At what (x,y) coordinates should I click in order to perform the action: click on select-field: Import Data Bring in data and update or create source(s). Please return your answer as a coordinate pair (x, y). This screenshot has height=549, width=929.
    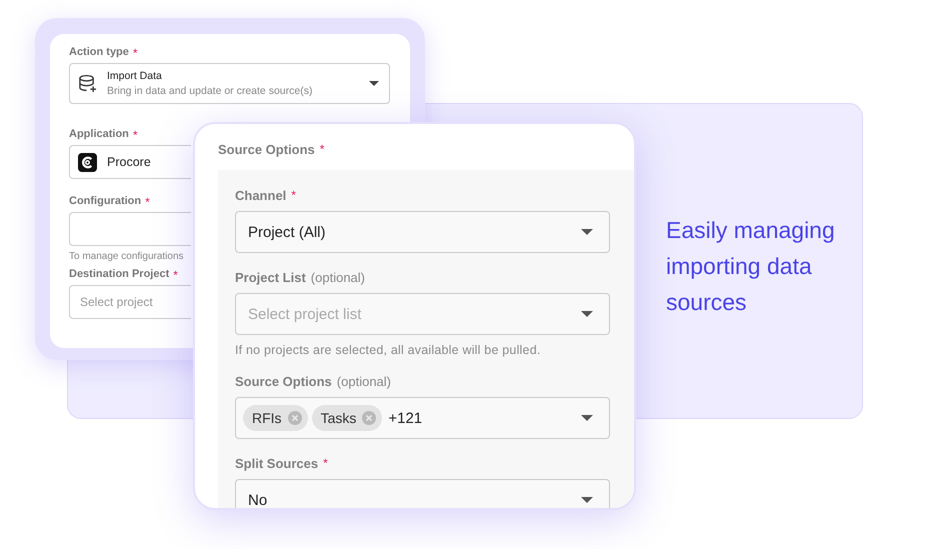
    Looking at the image, I should click on (229, 83).